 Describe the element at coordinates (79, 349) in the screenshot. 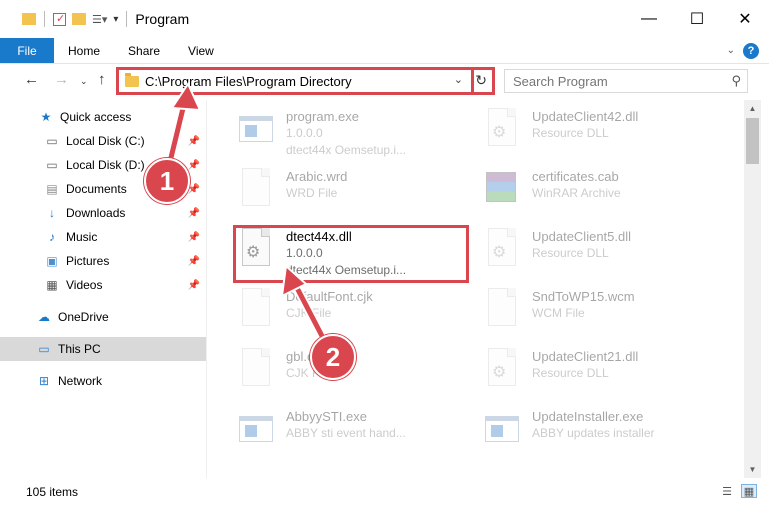

I see `sidebar-item-label: This PC` at that location.